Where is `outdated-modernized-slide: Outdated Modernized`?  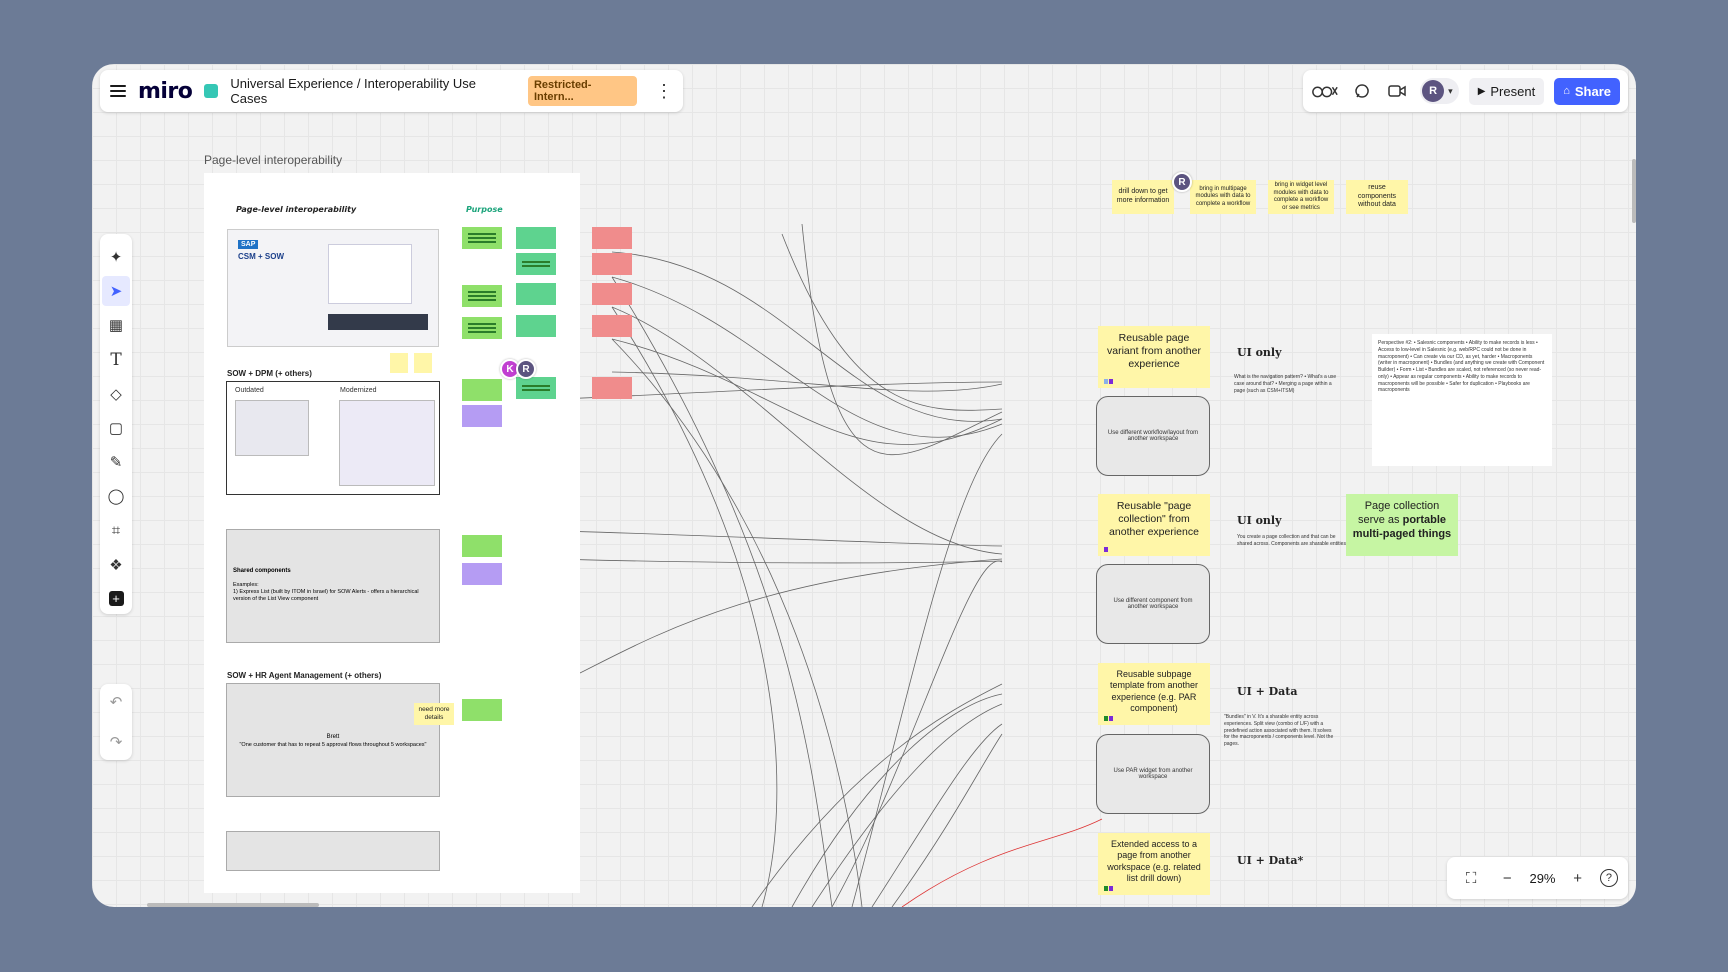 outdated-modernized-slide: Outdated Modernized is located at coordinates (333, 438).